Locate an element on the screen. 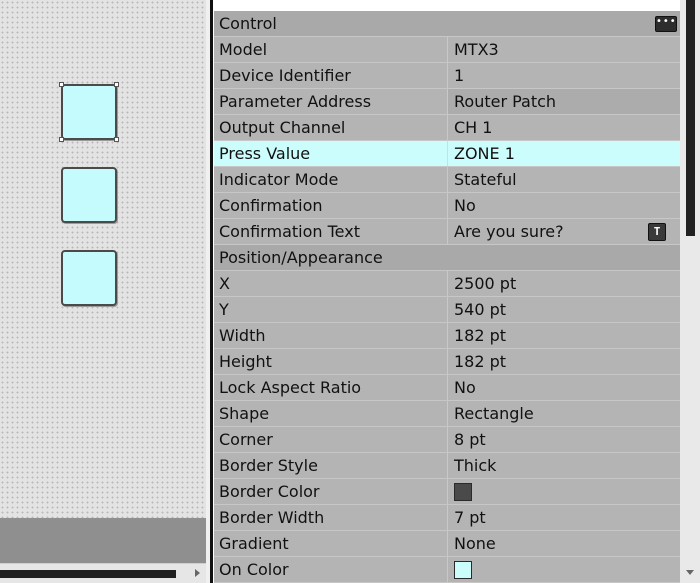 Image resolution: width=700 pixels, height=583 pixels. section-title: Control is located at coordinates (248, 23).